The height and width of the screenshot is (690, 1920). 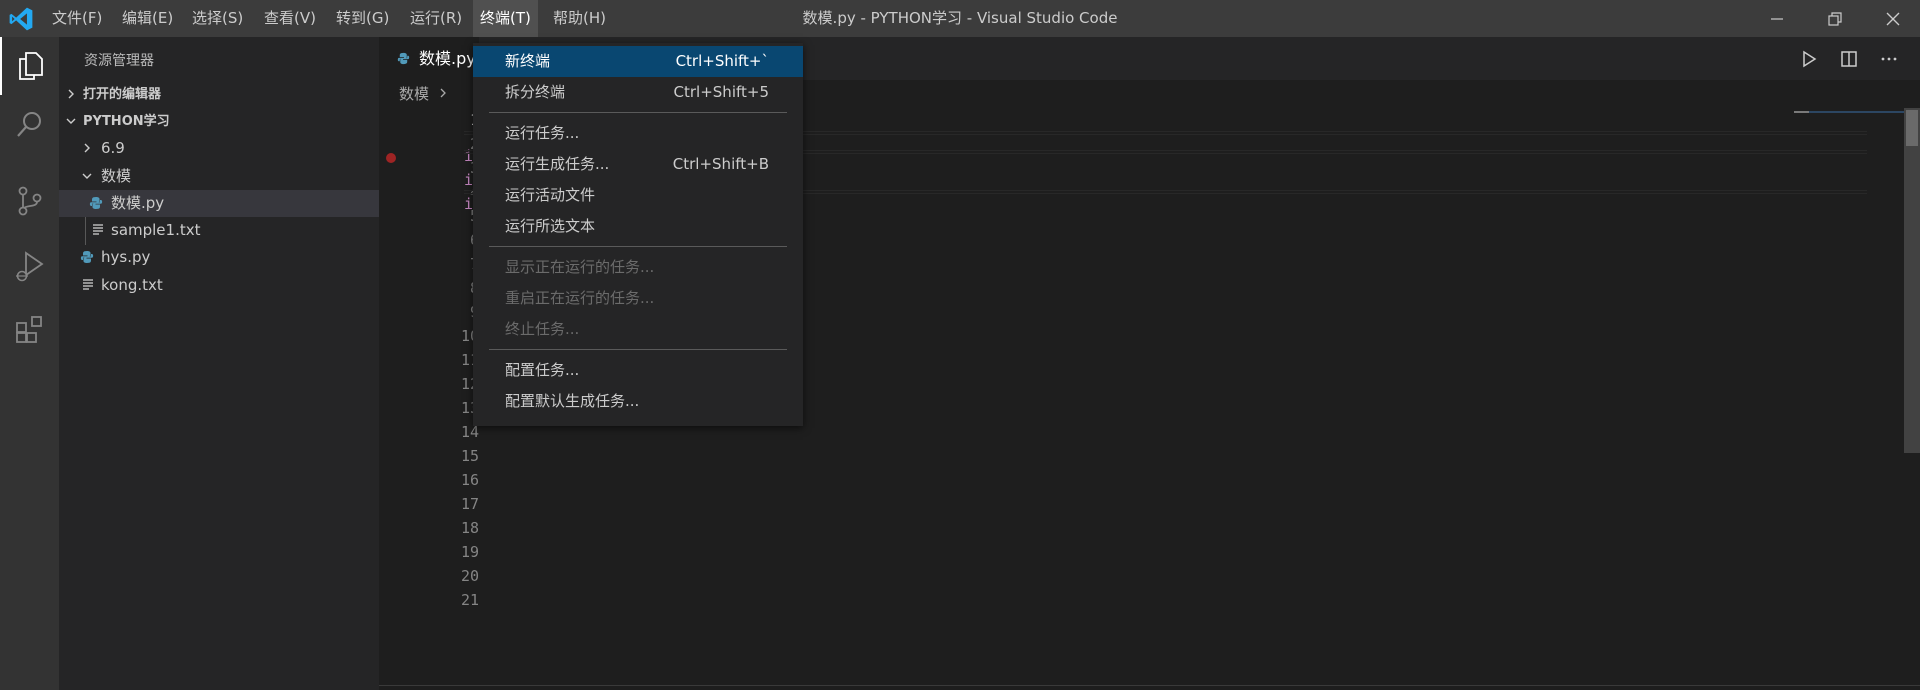 I want to click on tree-item-label: 数模.py, so click(x=138, y=203).